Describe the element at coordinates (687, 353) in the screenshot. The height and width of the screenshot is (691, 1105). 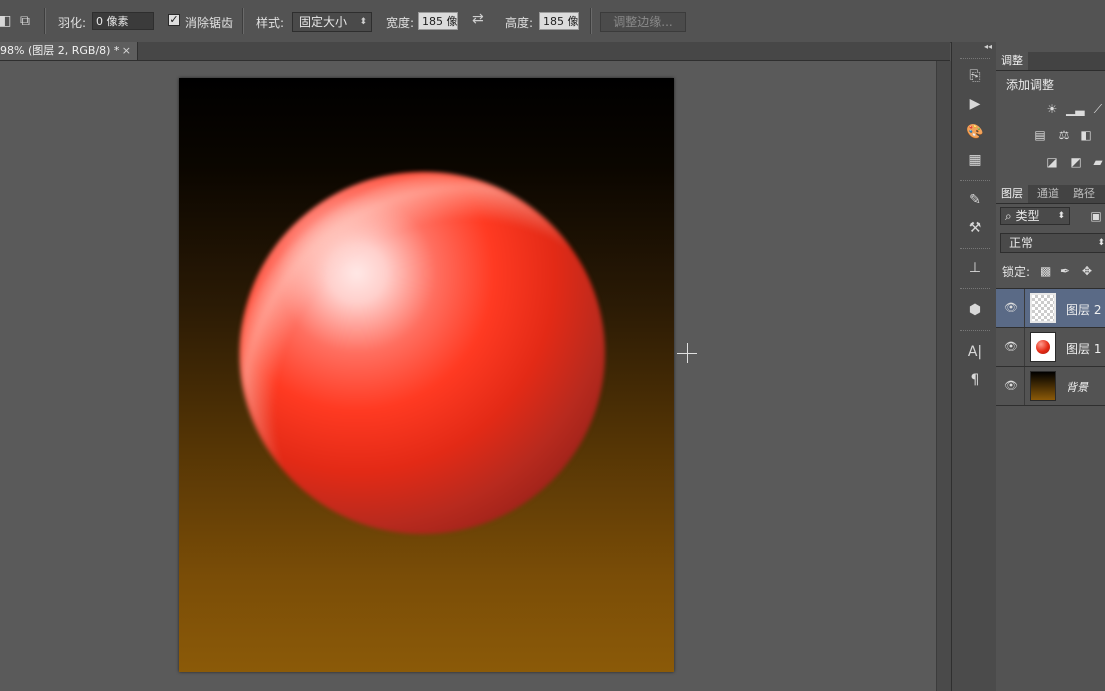
I see `crosshair-cursor-icon` at that location.